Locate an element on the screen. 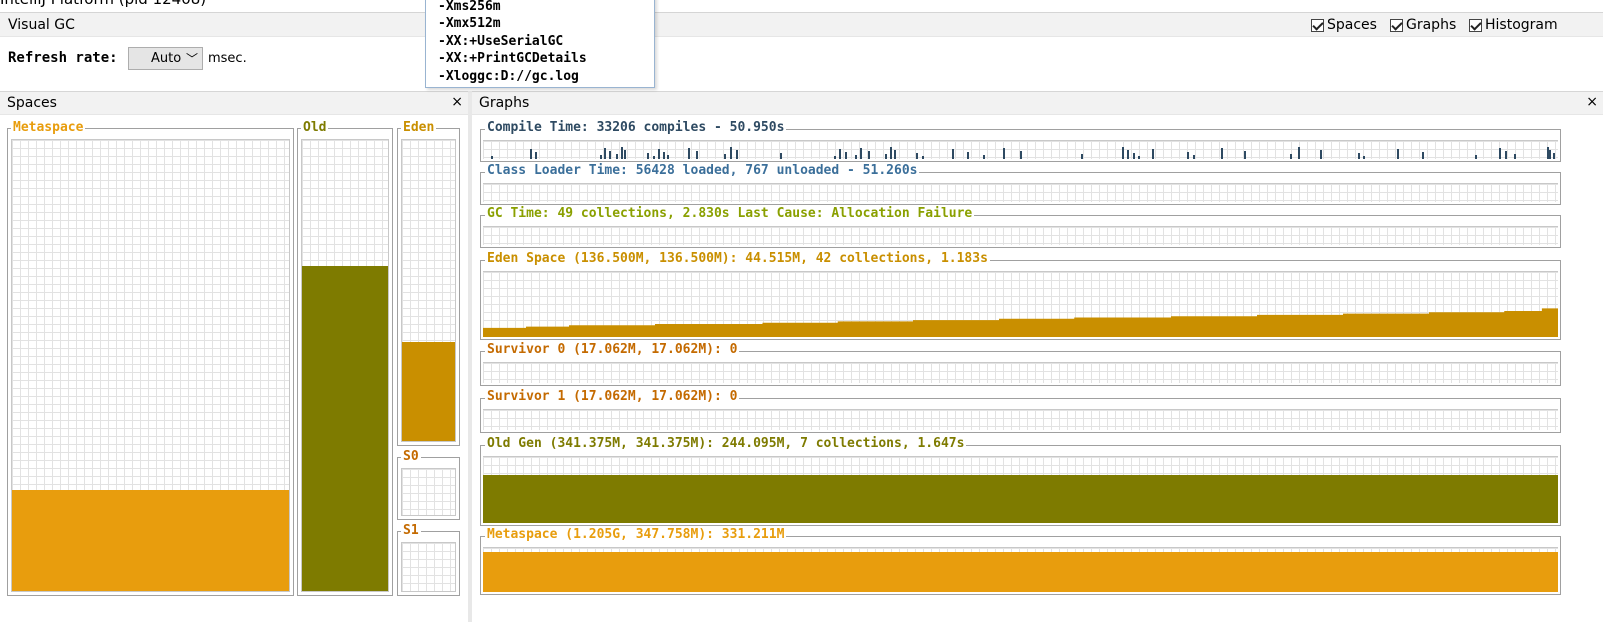  graphs-checkbox-label: Graphs is located at coordinates (1431, 25).